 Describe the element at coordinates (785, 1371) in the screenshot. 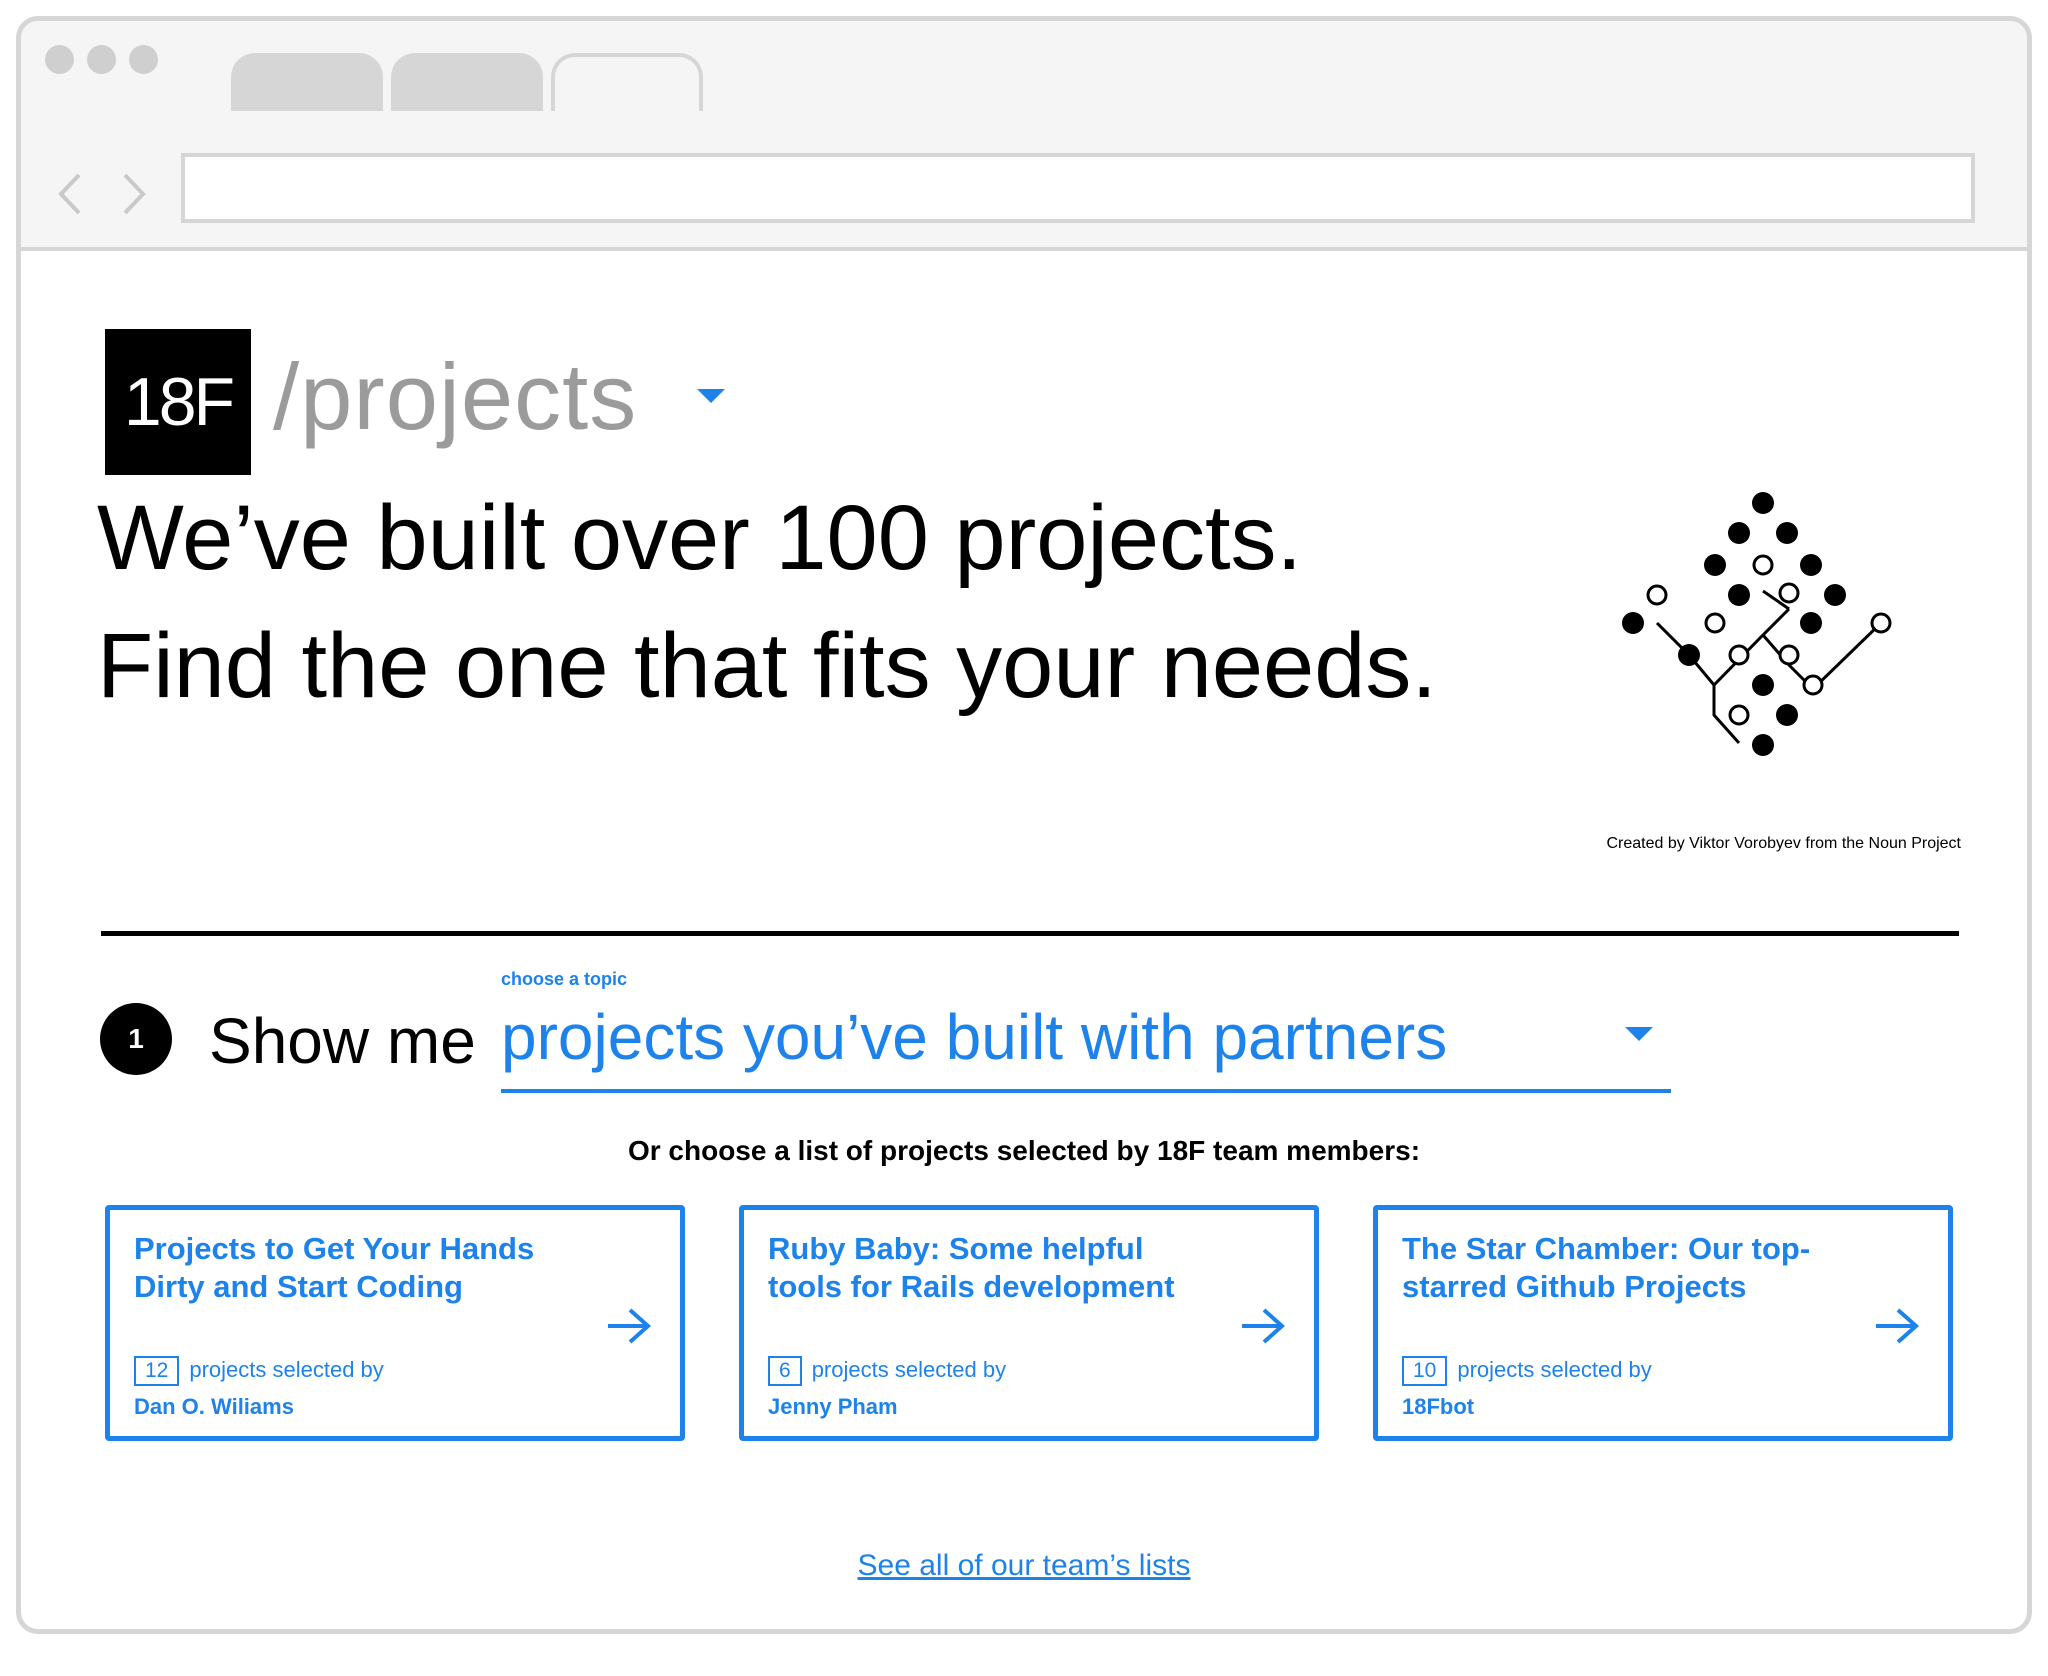

I see `project-count-badge: 6` at that location.